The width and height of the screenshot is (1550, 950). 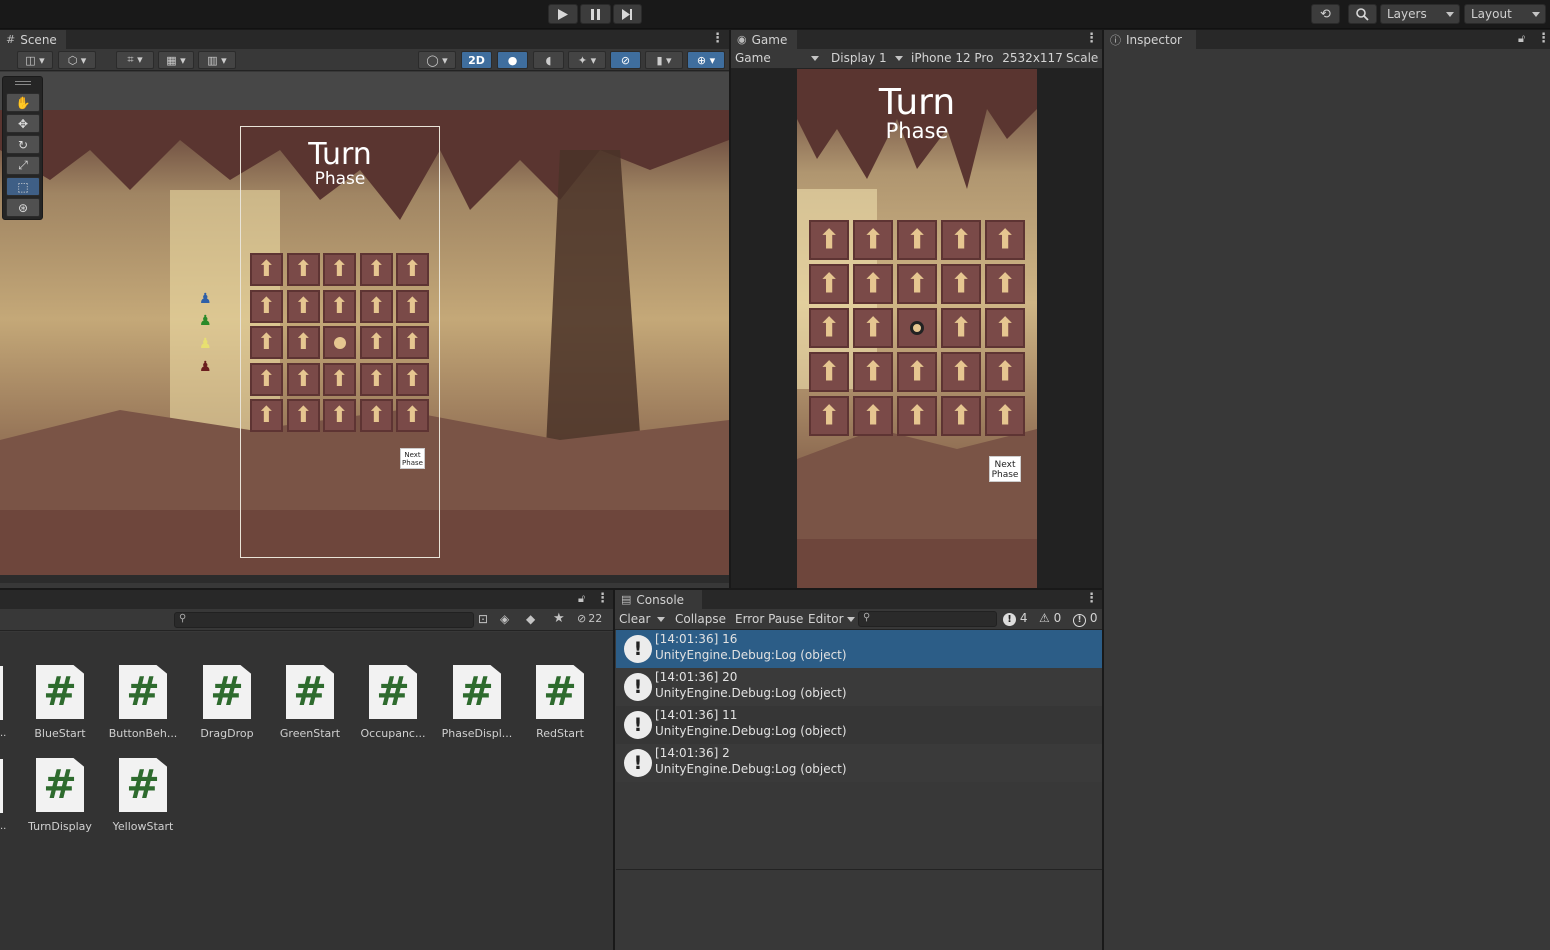 I want to click on audio-toggle: ◖, so click(x=548, y=60).